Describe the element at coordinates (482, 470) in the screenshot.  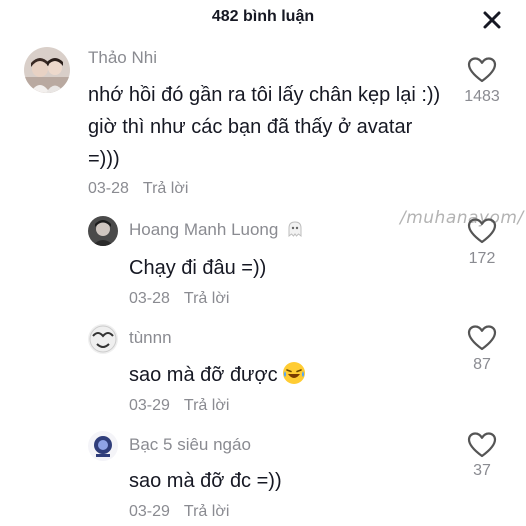
I see `like-count: 37` at that location.